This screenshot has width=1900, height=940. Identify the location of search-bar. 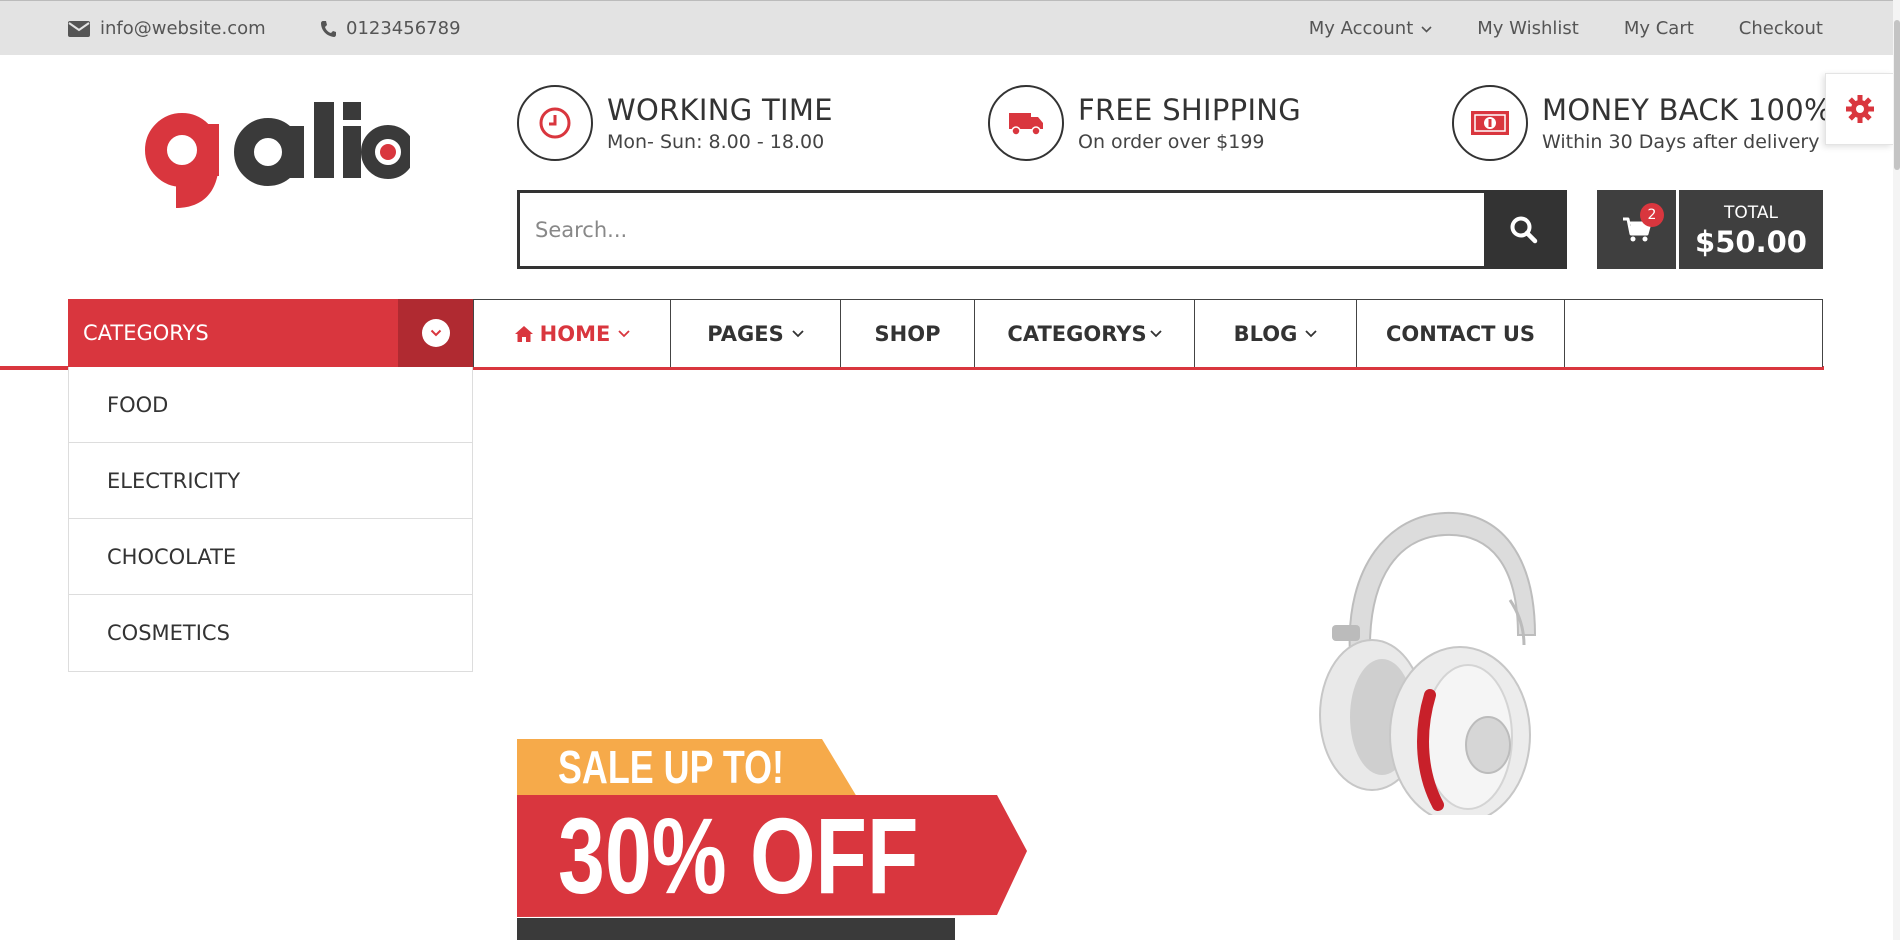
(1042, 229).